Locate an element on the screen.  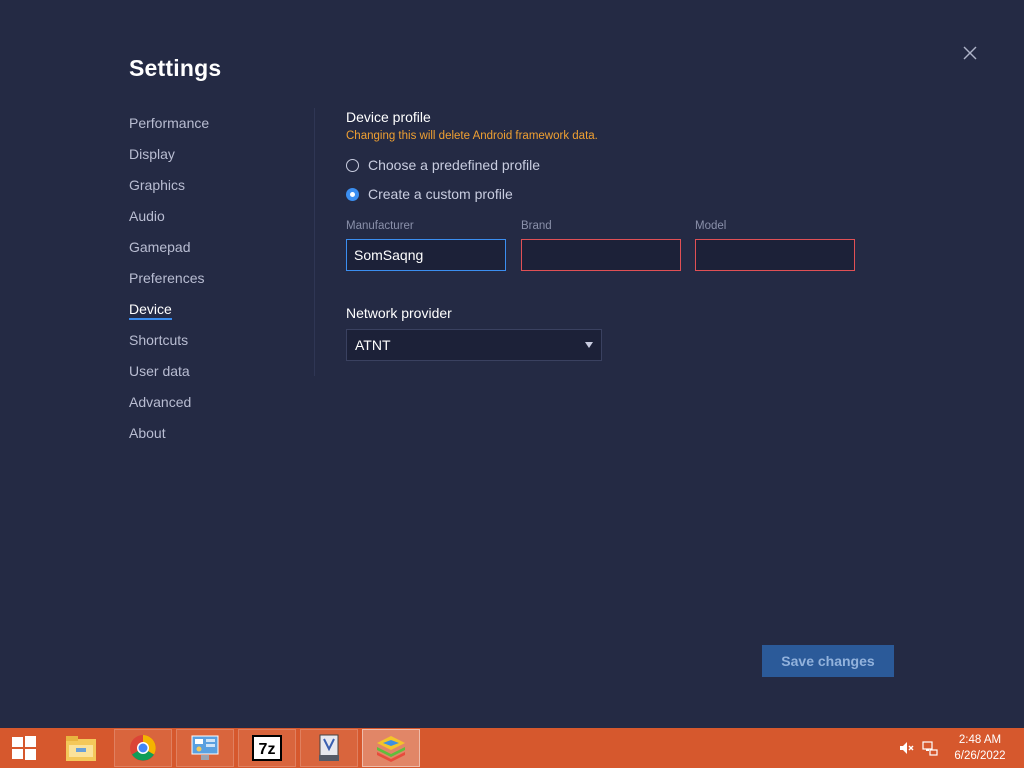
taskbar-7zip: 7z is located at coordinates (267, 748).